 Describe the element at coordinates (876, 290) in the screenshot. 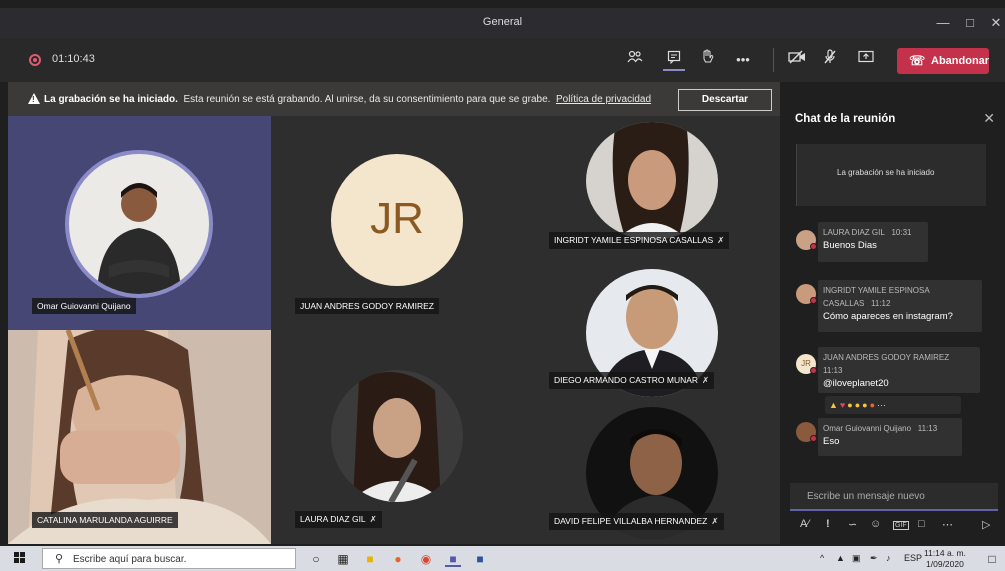

I see `message-author: INGRIDT YAMILE ESPINOSA` at that location.